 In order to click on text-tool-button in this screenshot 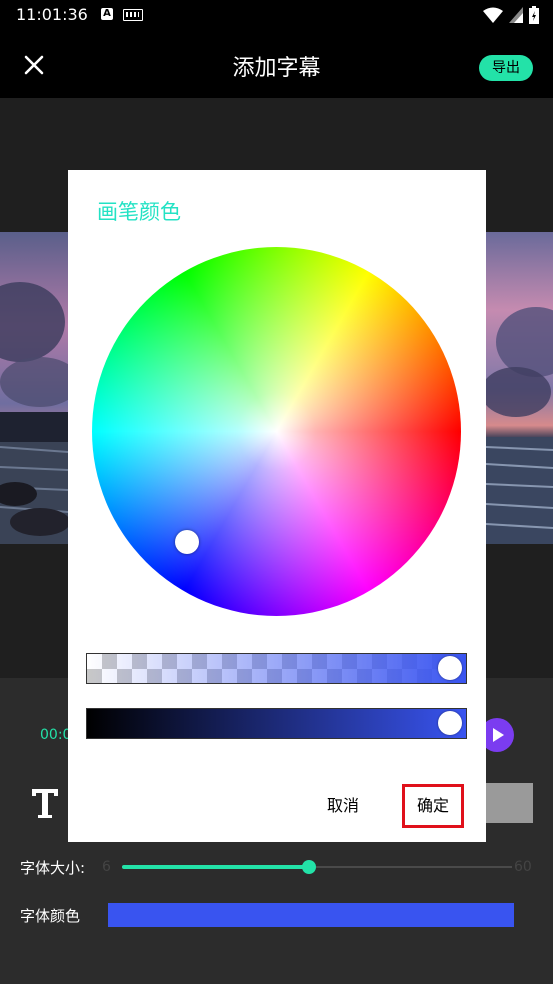, I will do `click(45, 803)`.